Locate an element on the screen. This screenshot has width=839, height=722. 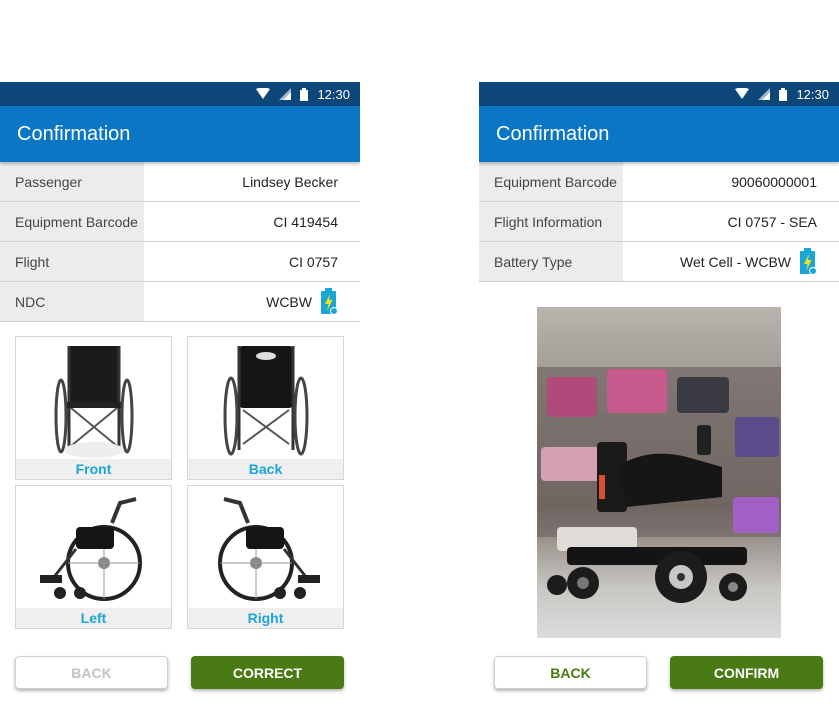
info-label: Flight is located at coordinates (72, 261).